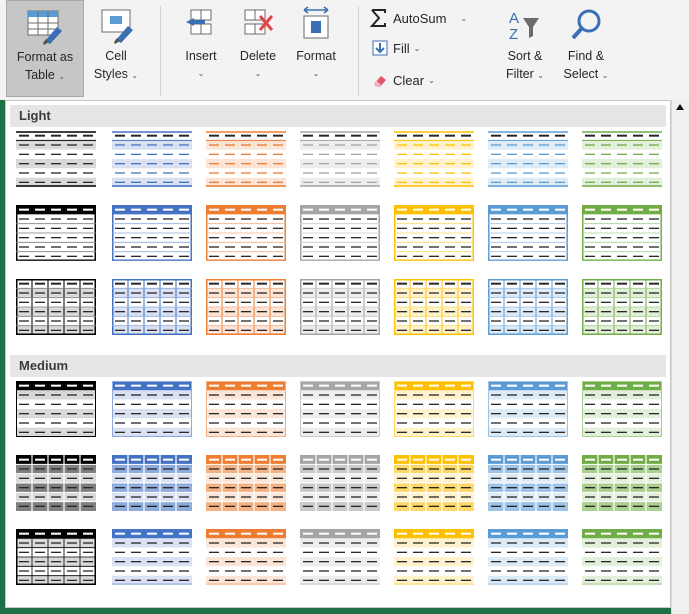 This screenshot has height=614, width=689. What do you see at coordinates (247, 559) in the screenshot?
I see `table-style-medium-plain-orange` at bounding box center [247, 559].